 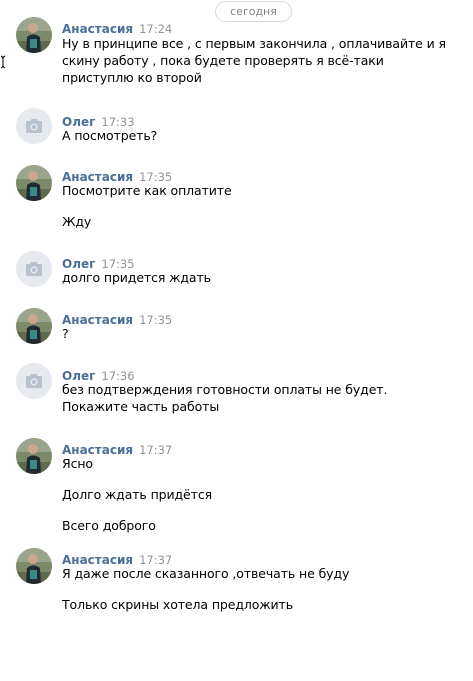 What do you see at coordinates (65, 333) in the screenshot?
I see `message-text: ?` at bounding box center [65, 333].